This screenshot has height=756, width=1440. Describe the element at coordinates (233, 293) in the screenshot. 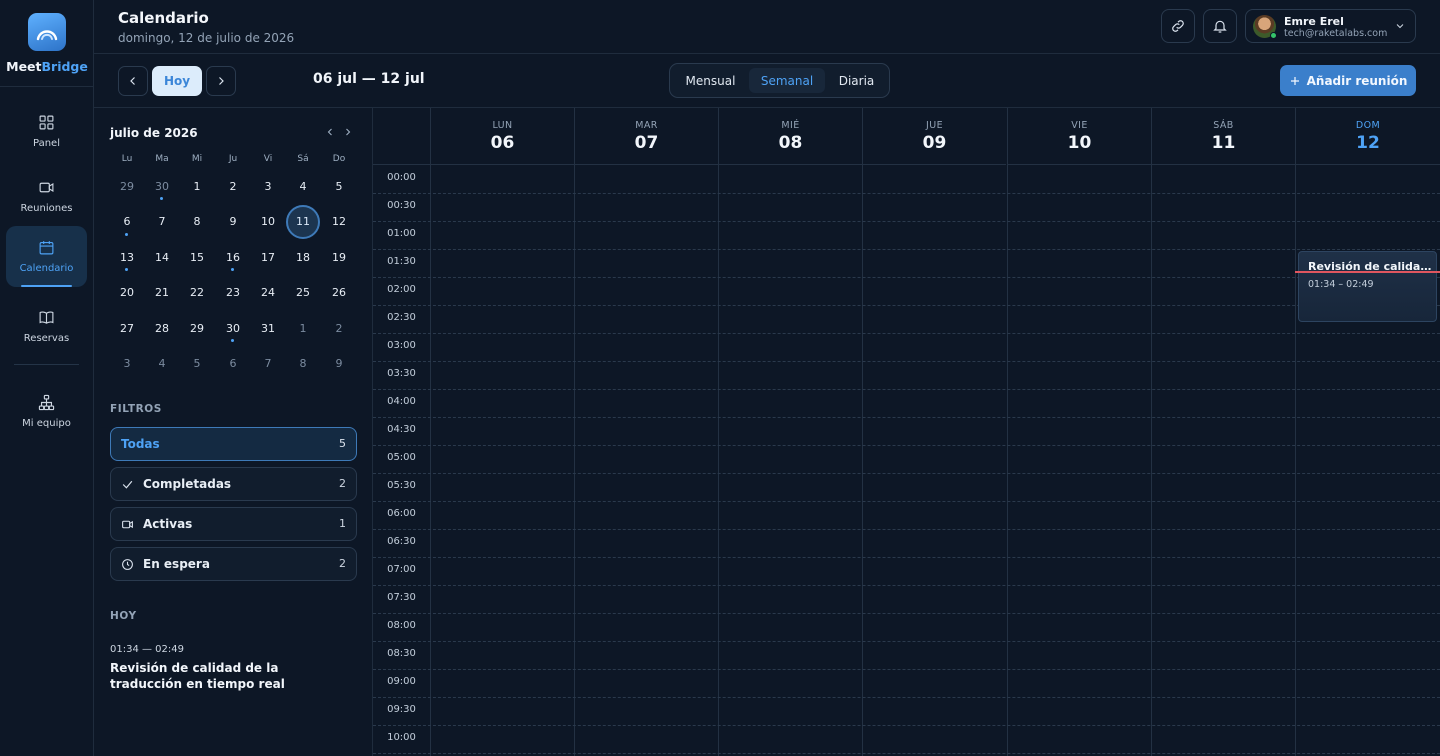

I see `mini-calendar-day: 23` at that location.